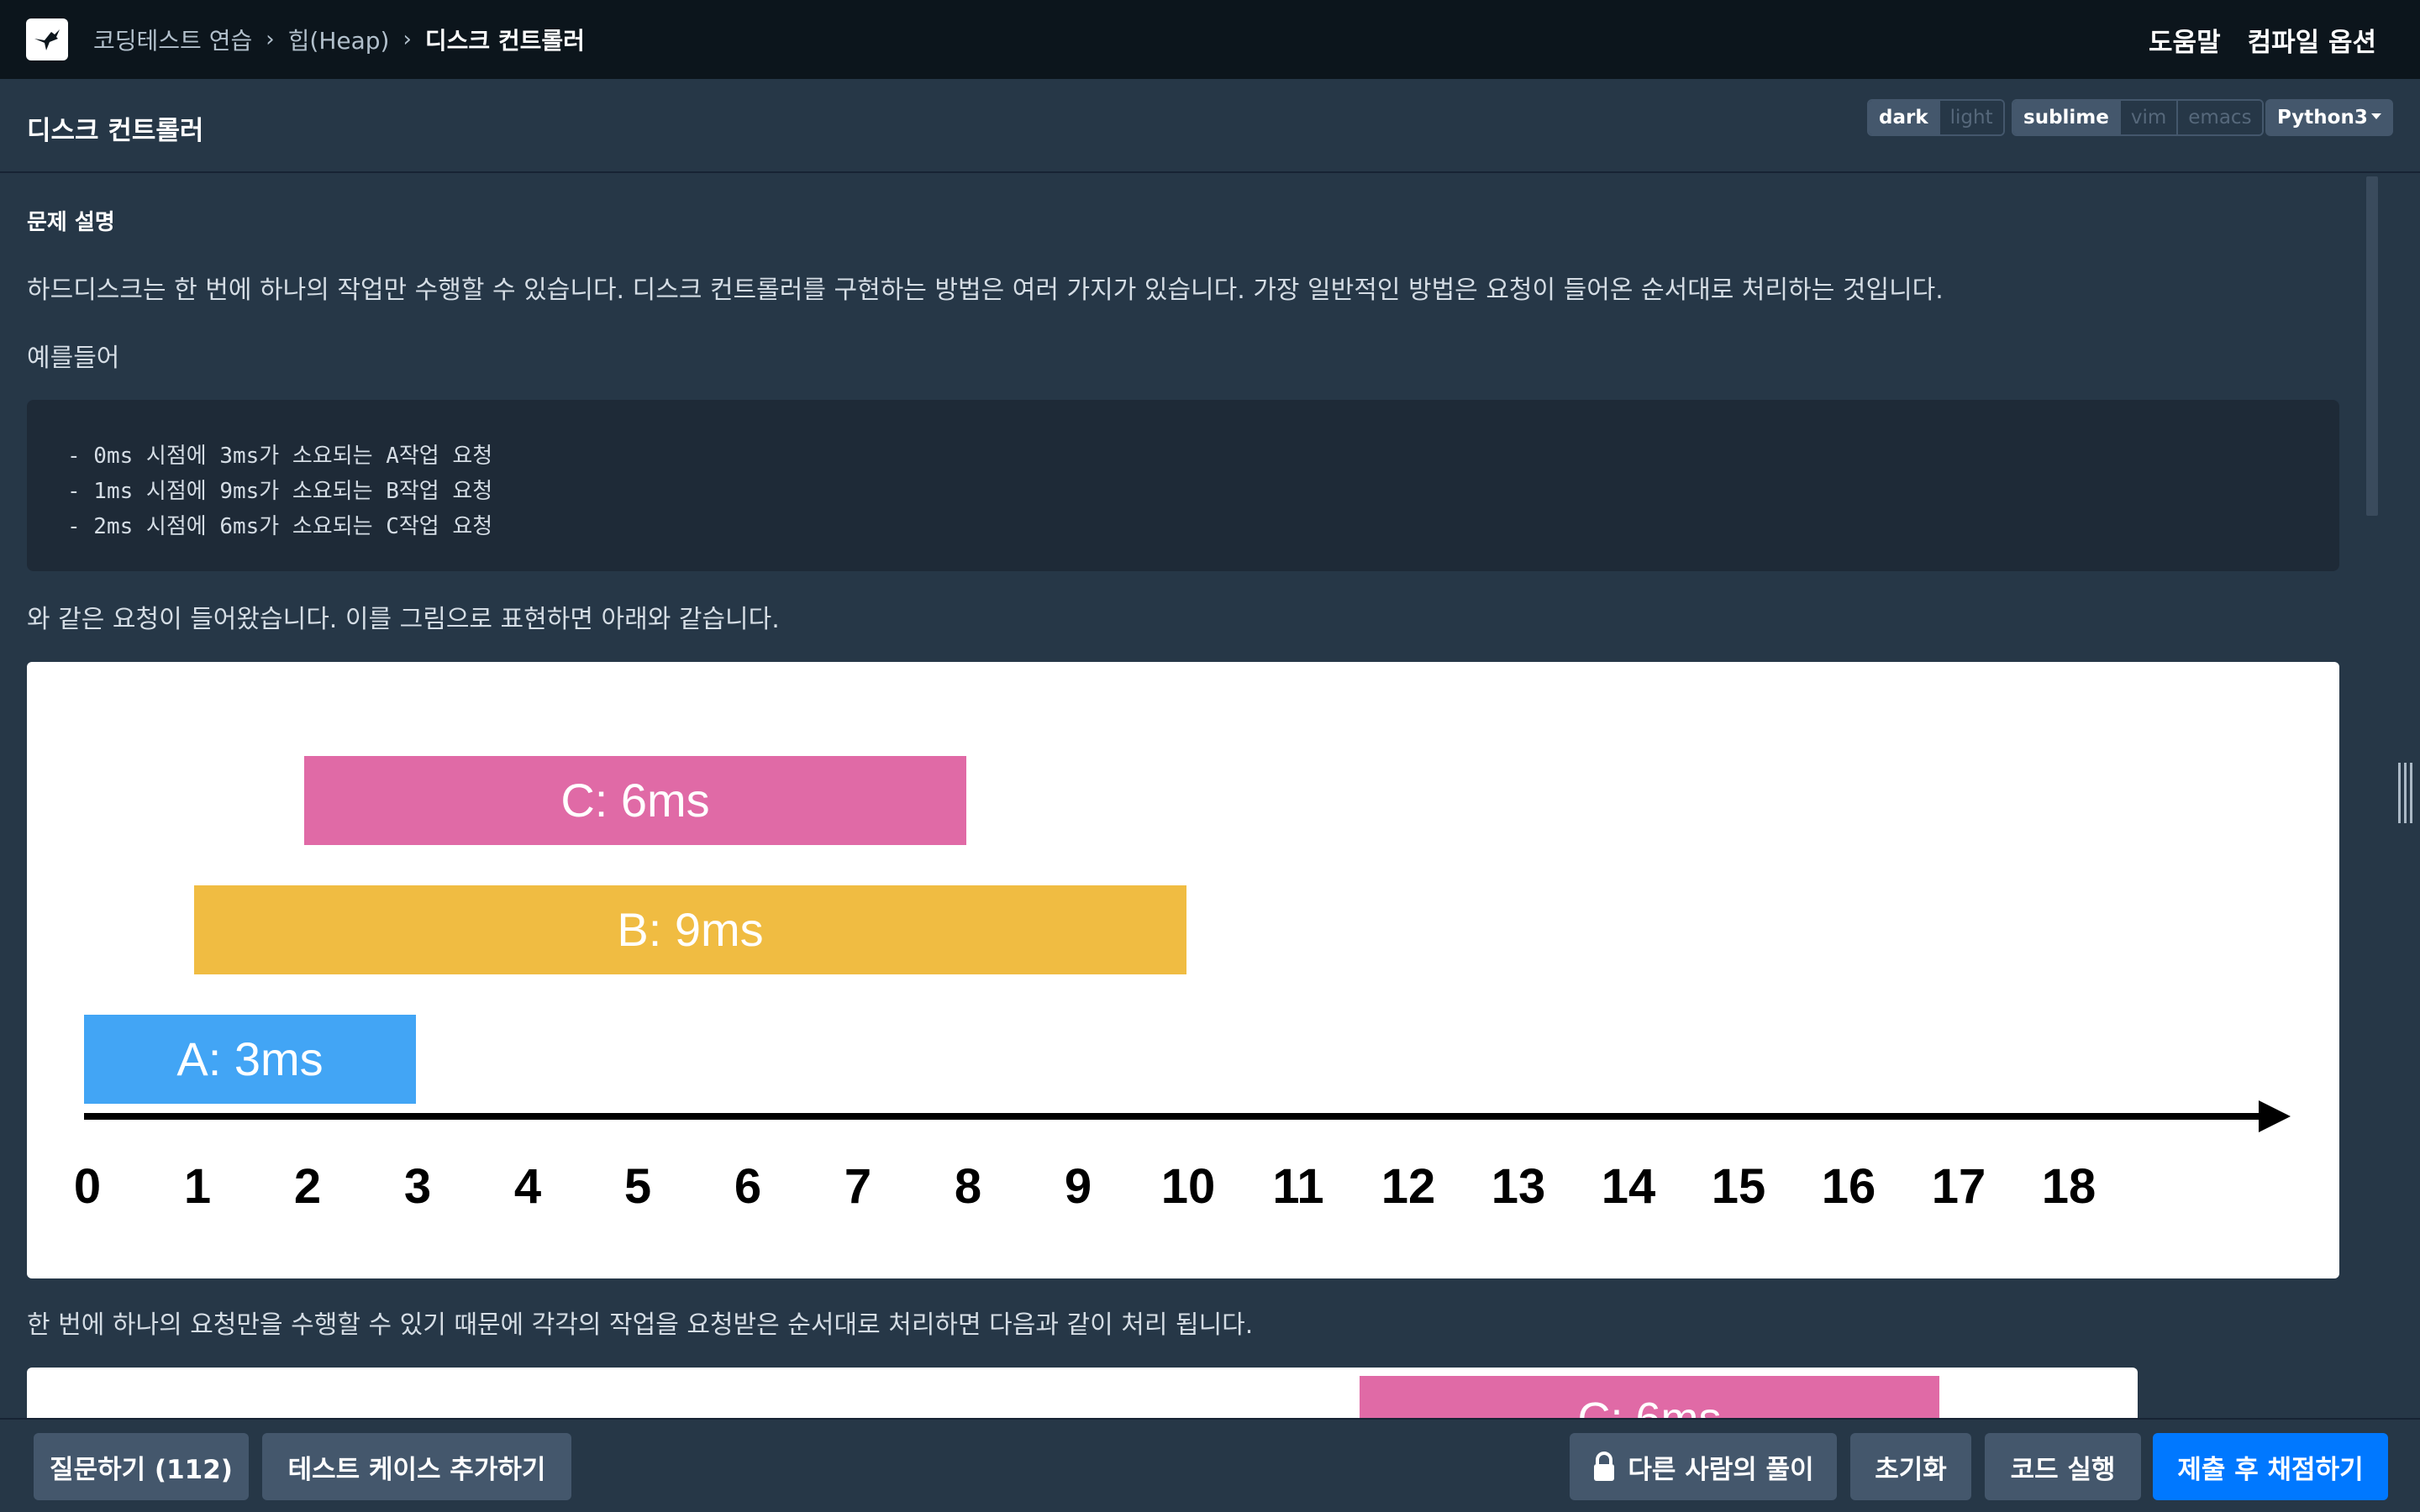 This screenshot has width=2420, height=1512. What do you see at coordinates (1082, 1393) in the screenshot?
I see `sequential-processing-figure: C: 6ms` at bounding box center [1082, 1393].